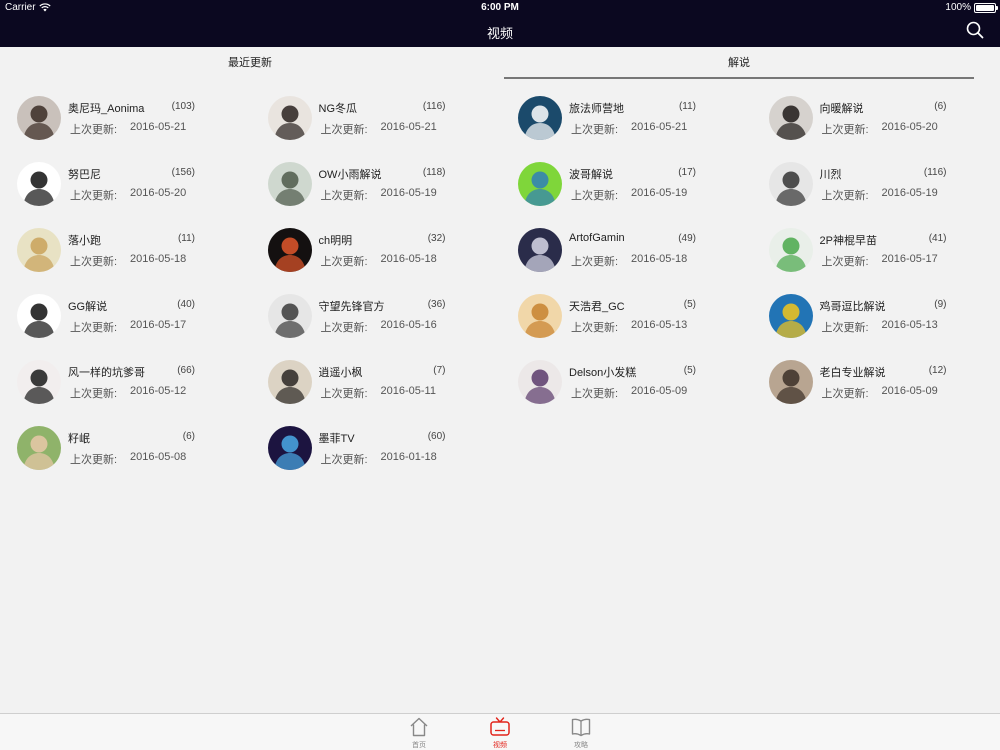 This screenshot has height=750, width=1000. Describe the element at coordinates (659, 325) in the screenshot. I see `last-update-date: 2016-05-13` at that location.